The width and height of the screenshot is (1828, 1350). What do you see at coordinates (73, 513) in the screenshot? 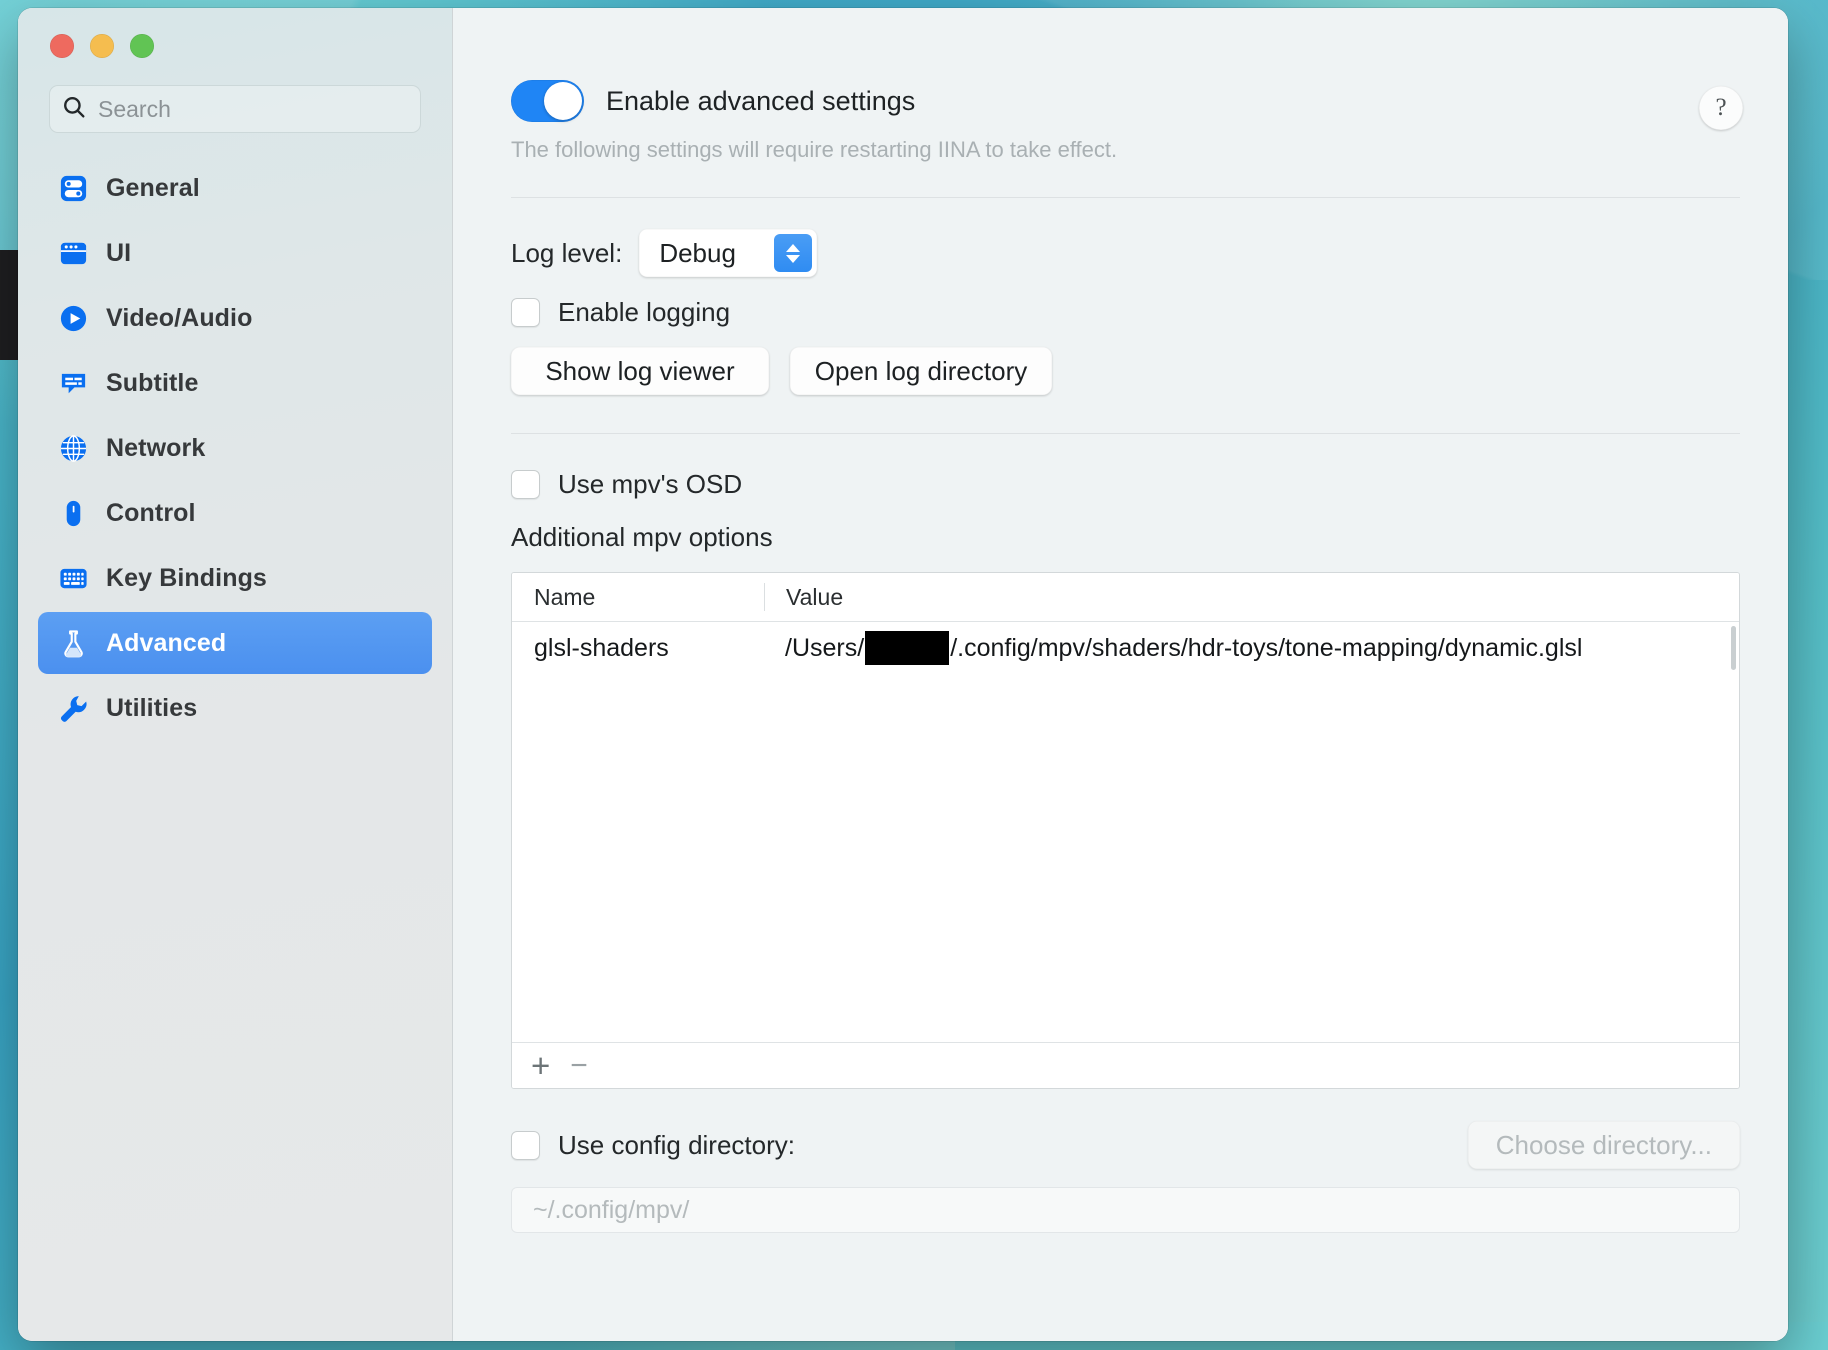
I see `mouse-icon` at bounding box center [73, 513].